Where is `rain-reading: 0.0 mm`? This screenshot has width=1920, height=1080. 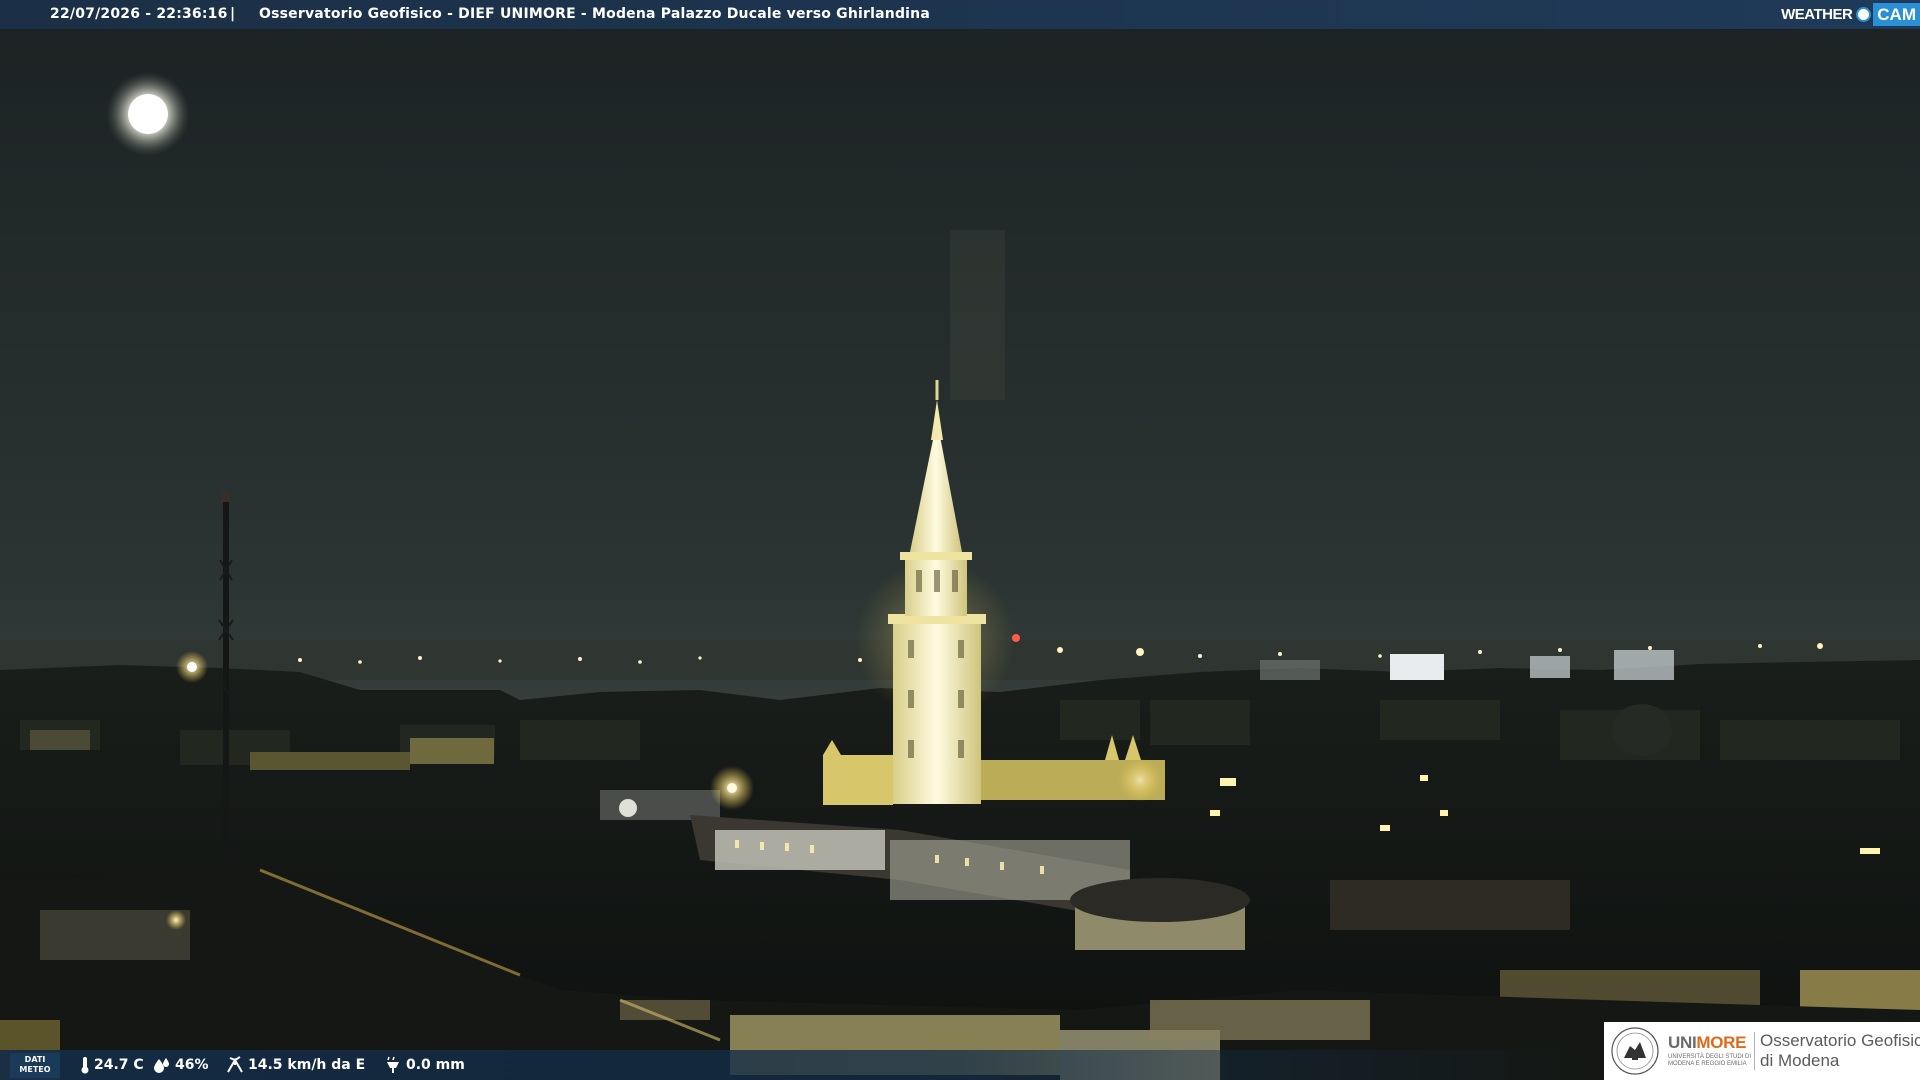
rain-reading: 0.0 mm is located at coordinates (424, 1065).